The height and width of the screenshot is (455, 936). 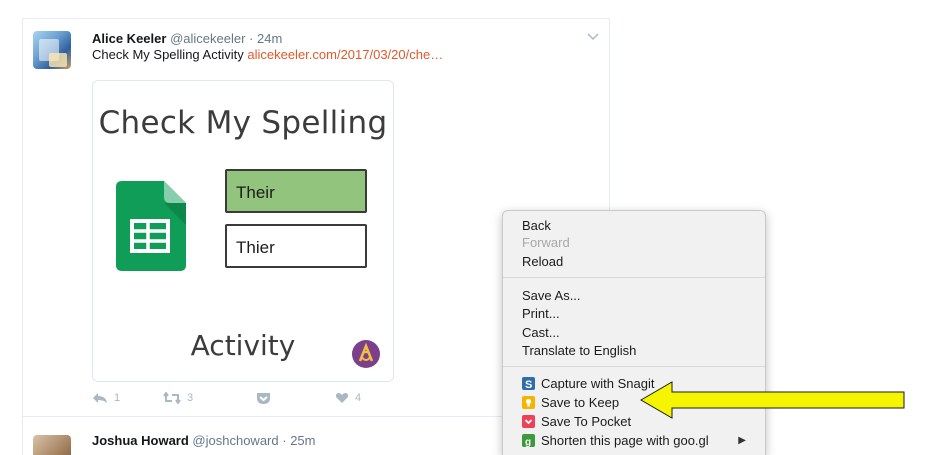 What do you see at coordinates (772, 400) in the screenshot?
I see `yellow-arrow-annotation` at bounding box center [772, 400].